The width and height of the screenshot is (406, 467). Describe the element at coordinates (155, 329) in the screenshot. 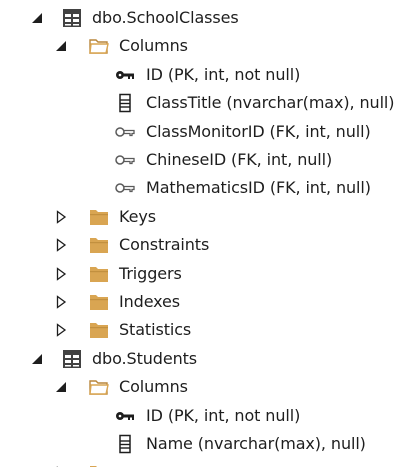

I see `tree-node-label: Statistics` at that location.